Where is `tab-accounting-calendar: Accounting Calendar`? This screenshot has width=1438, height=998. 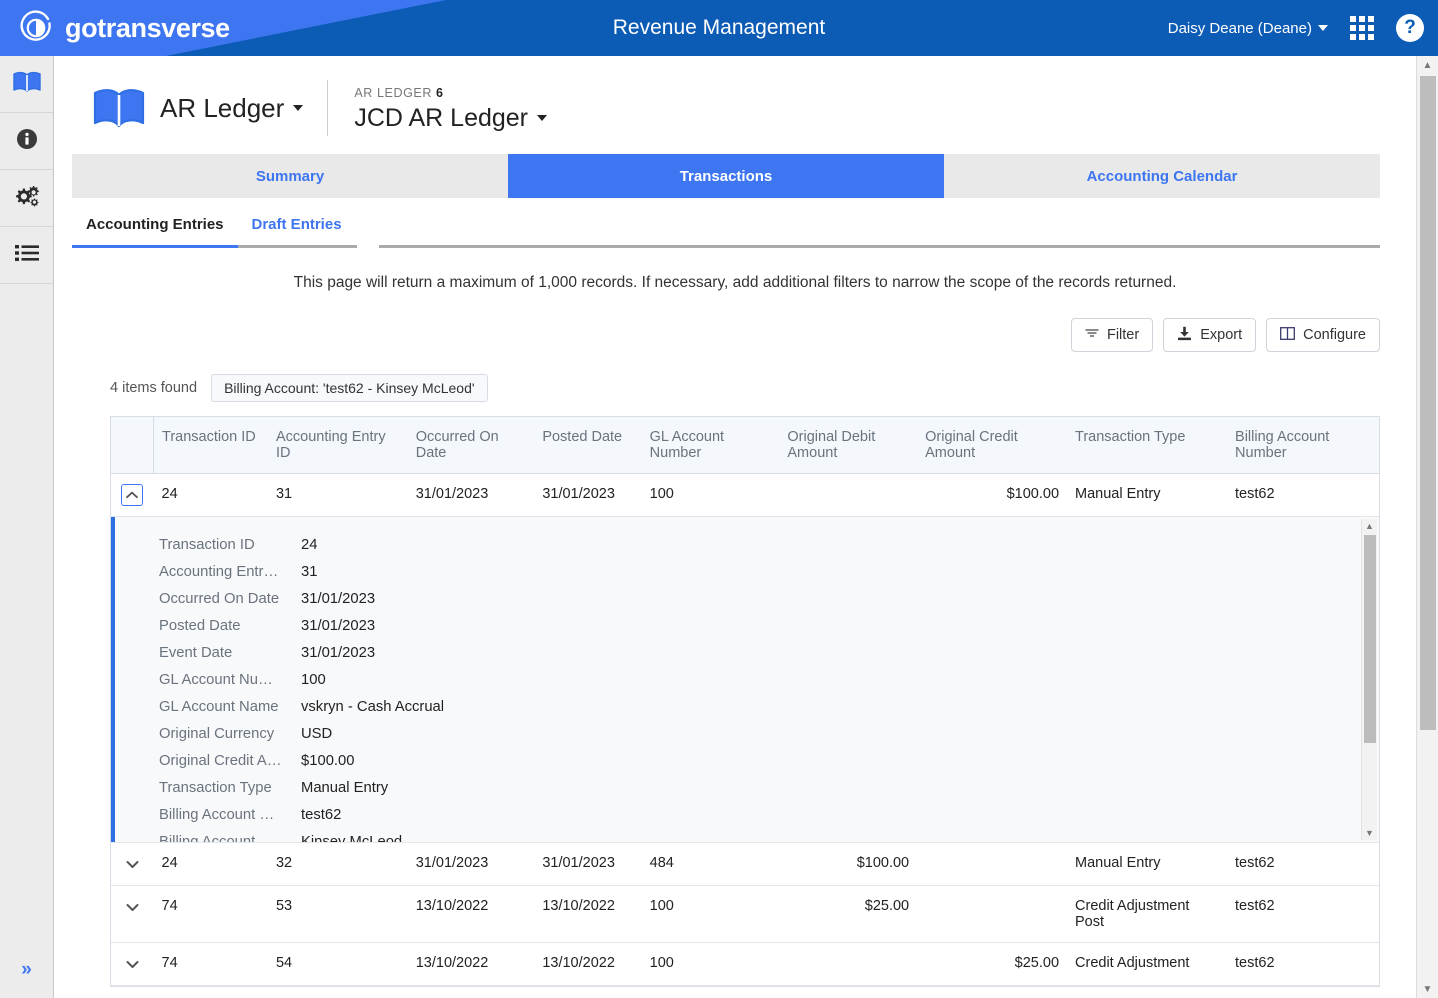
tab-accounting-calendar: Accounting Calendar is located at coordinates (1162, 176).